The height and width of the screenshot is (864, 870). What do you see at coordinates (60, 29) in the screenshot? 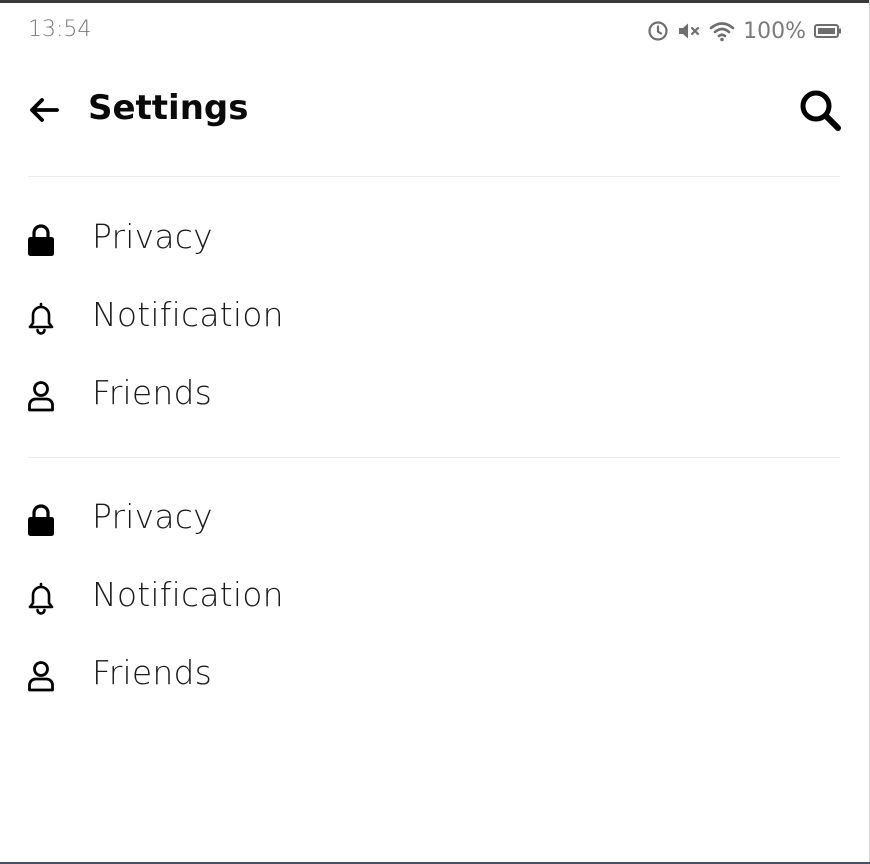
I see `status-time: 13:54` at bounding box center [60, 29].